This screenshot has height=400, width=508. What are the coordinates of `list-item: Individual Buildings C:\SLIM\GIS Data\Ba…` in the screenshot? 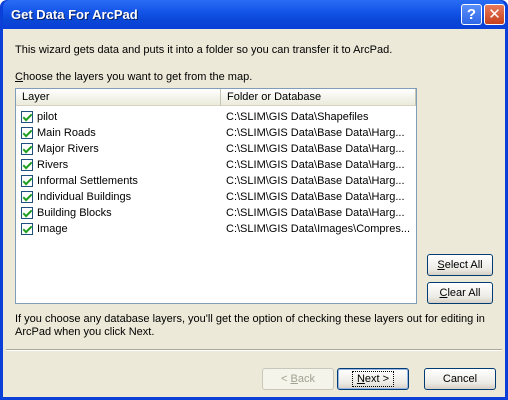 It's located at (216, 197).